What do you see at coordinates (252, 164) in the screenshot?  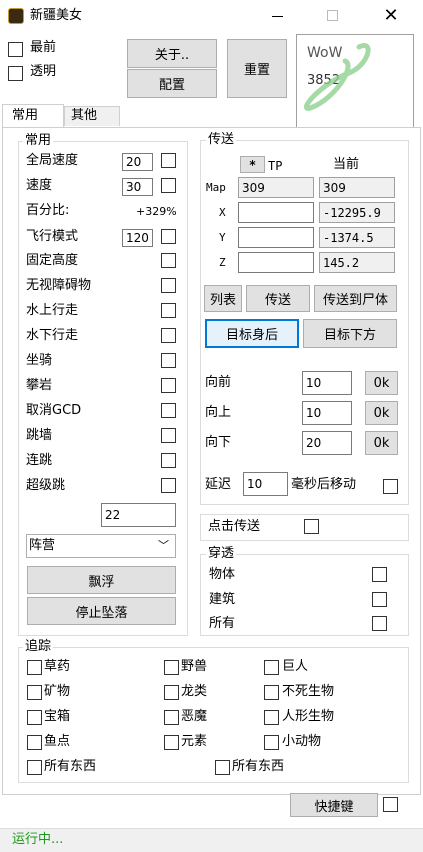 I see `copy-current-button: *` at bounding box center [252, 164].